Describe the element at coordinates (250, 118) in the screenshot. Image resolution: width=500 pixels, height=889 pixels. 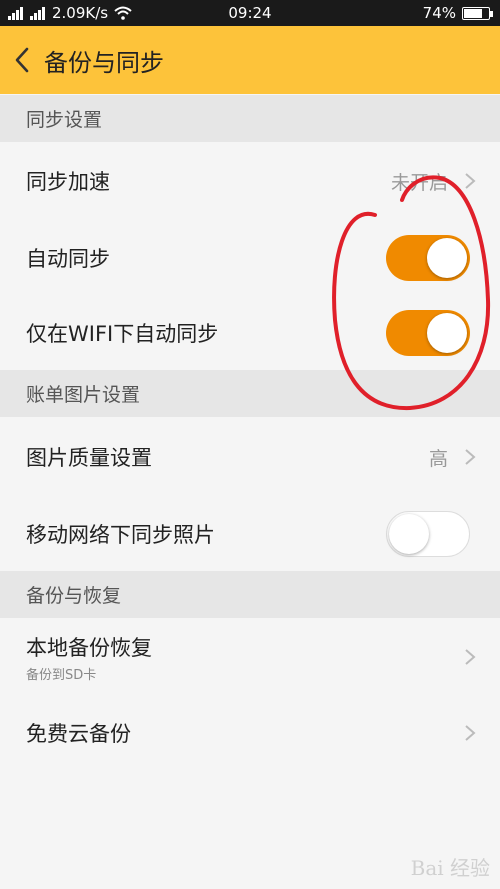
I see `section-header-sync: 同步设置` at that location.